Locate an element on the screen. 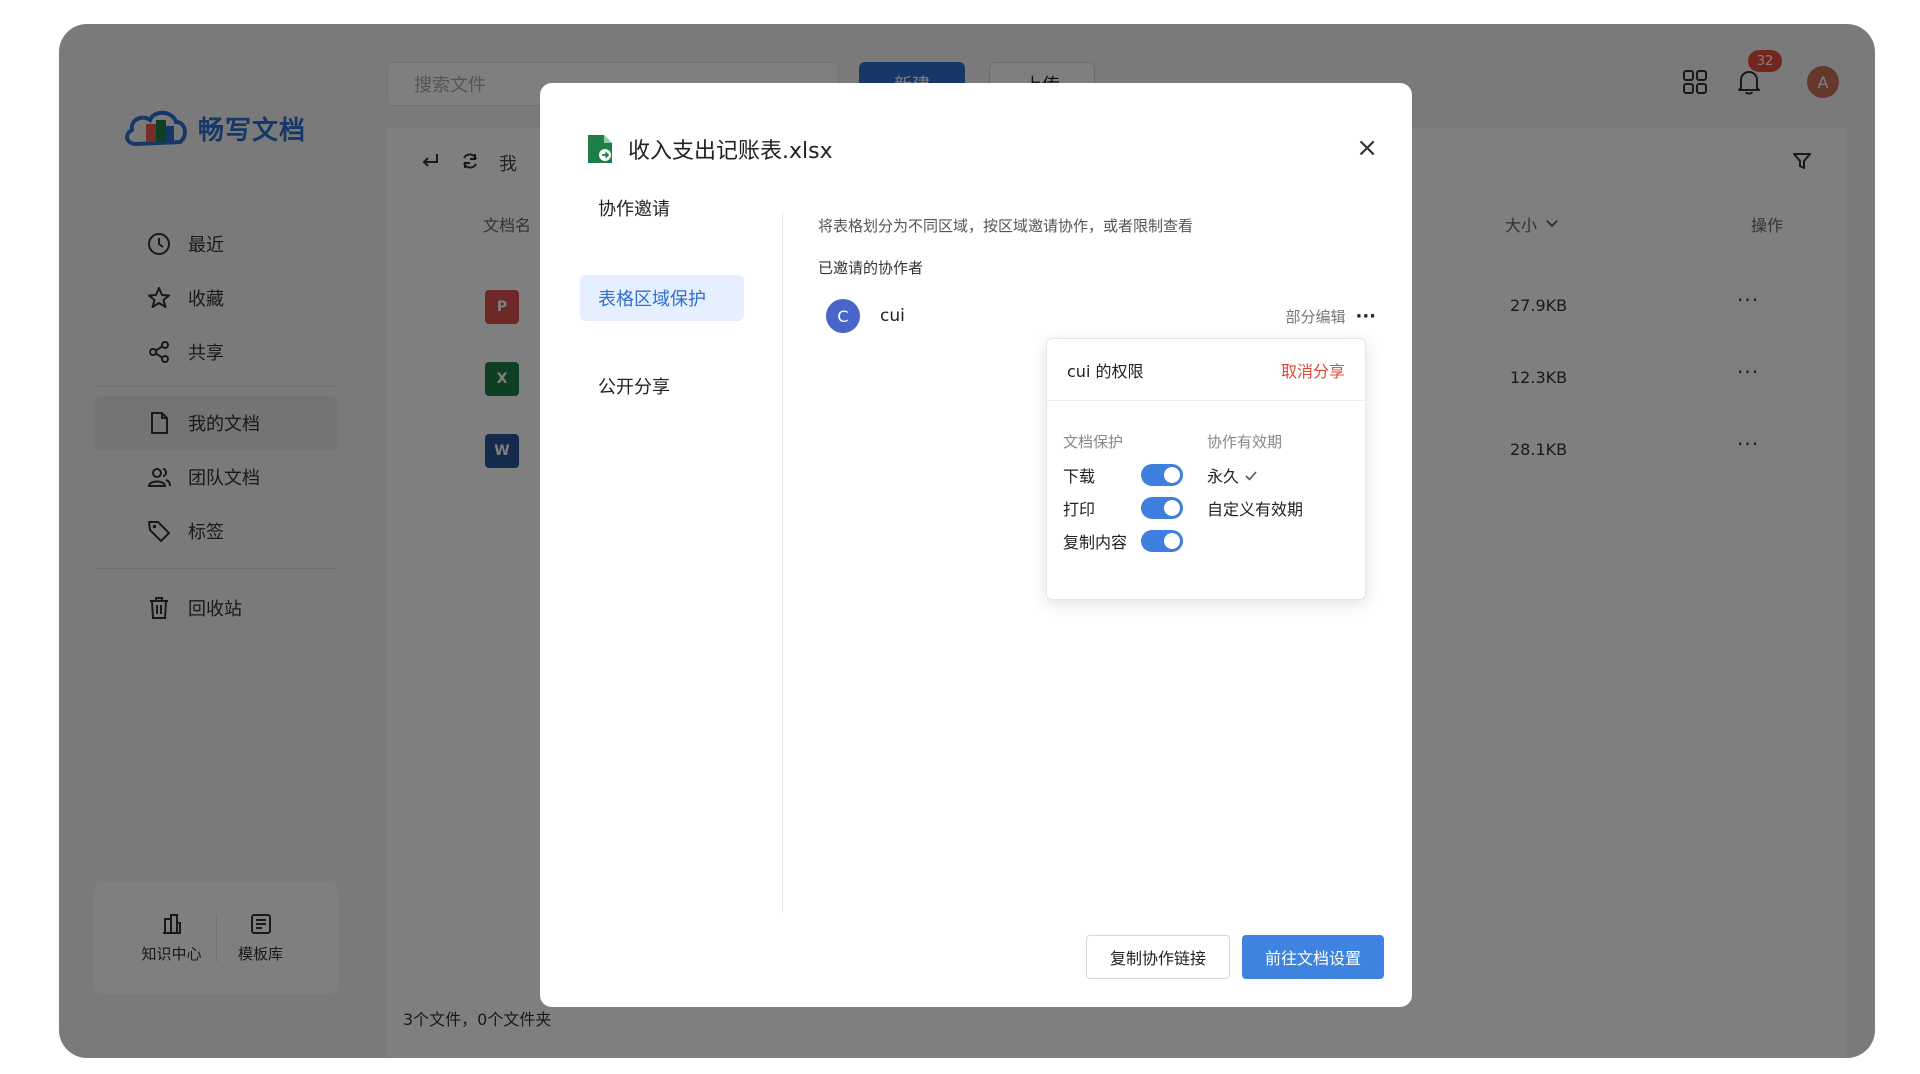  avatar: C is located at coordinates (843, 316).